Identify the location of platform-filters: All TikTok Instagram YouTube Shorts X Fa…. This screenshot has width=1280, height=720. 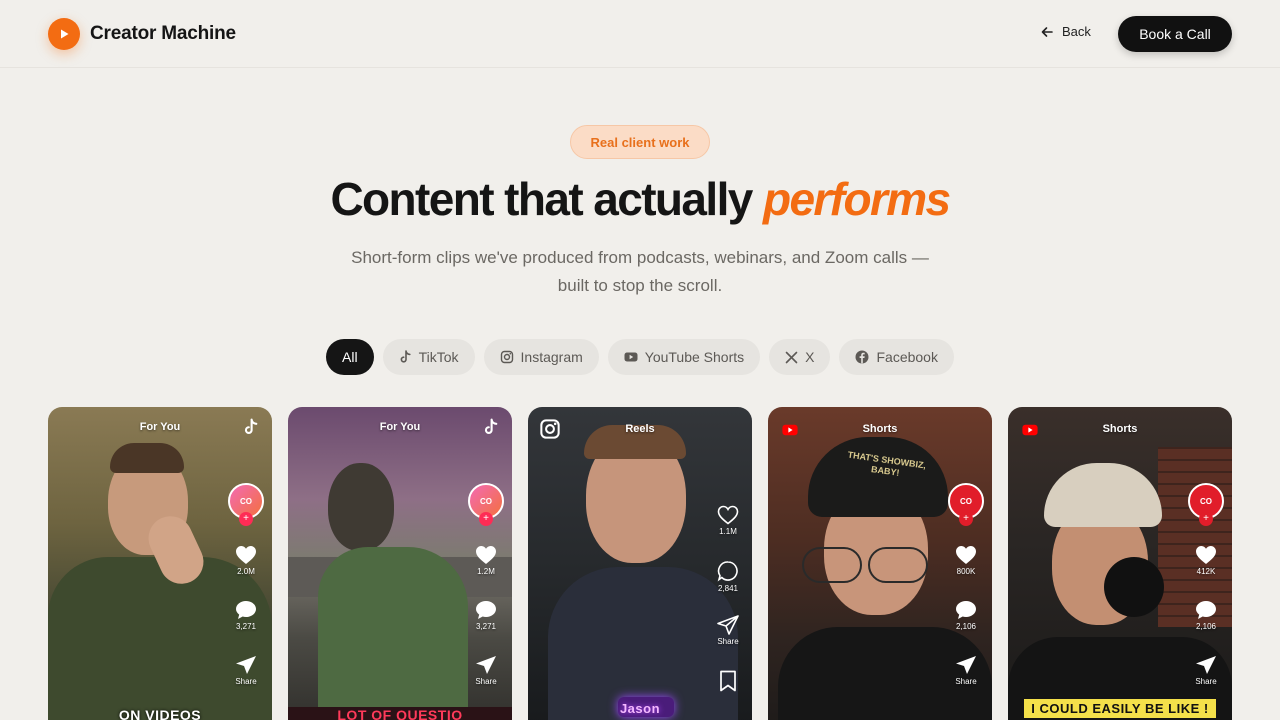
(640, 357).